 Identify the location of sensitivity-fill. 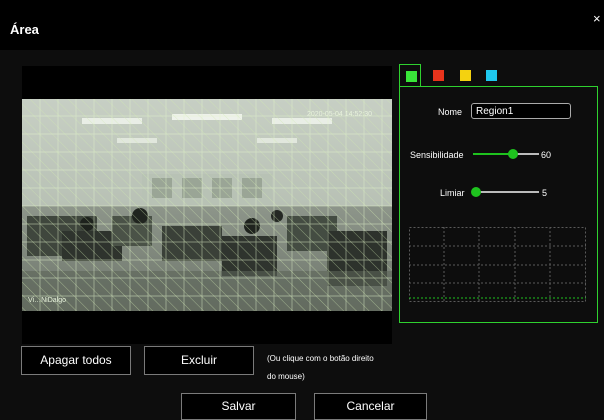
(493, 154).